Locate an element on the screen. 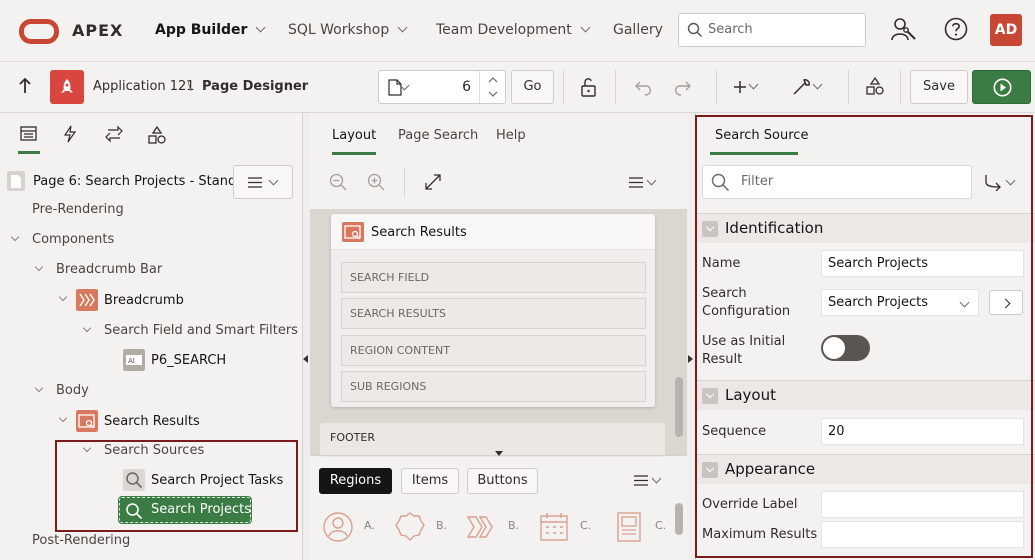 The image size is (1035, 560). drop-zone-footer: FOOTER is located at coordinates (492, 440).